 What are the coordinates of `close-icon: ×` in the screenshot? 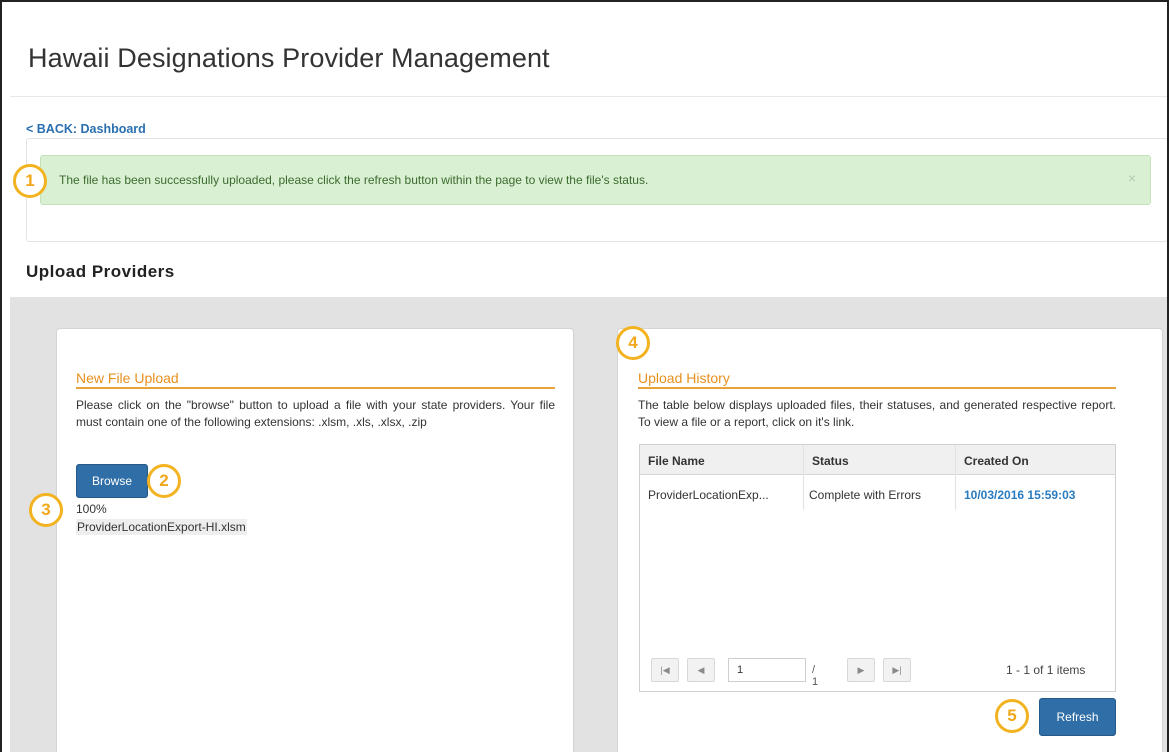 It's located at (1132, 178).